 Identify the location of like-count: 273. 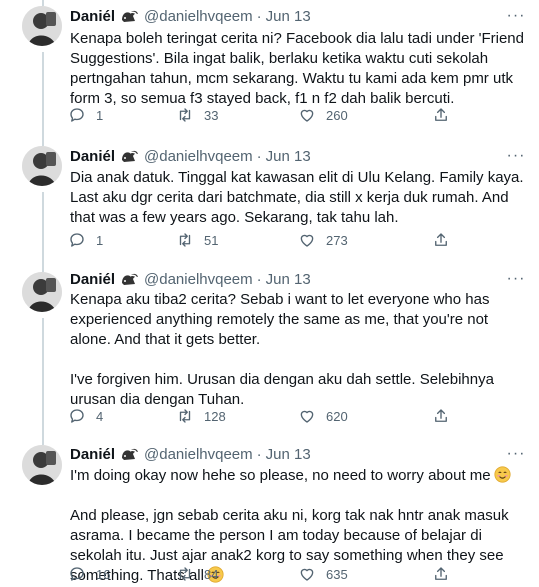
(337, 240).